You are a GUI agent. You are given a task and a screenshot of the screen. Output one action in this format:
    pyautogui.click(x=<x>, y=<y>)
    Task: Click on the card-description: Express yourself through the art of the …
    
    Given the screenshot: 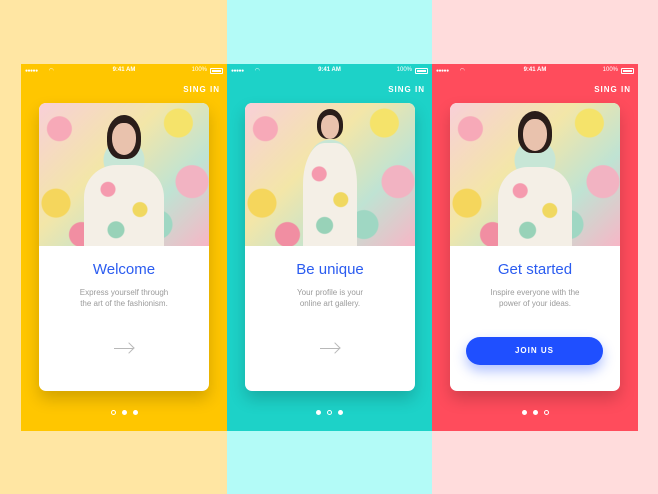 What is the action you would take?
    pyautogui.click(x=124, y=298)
    